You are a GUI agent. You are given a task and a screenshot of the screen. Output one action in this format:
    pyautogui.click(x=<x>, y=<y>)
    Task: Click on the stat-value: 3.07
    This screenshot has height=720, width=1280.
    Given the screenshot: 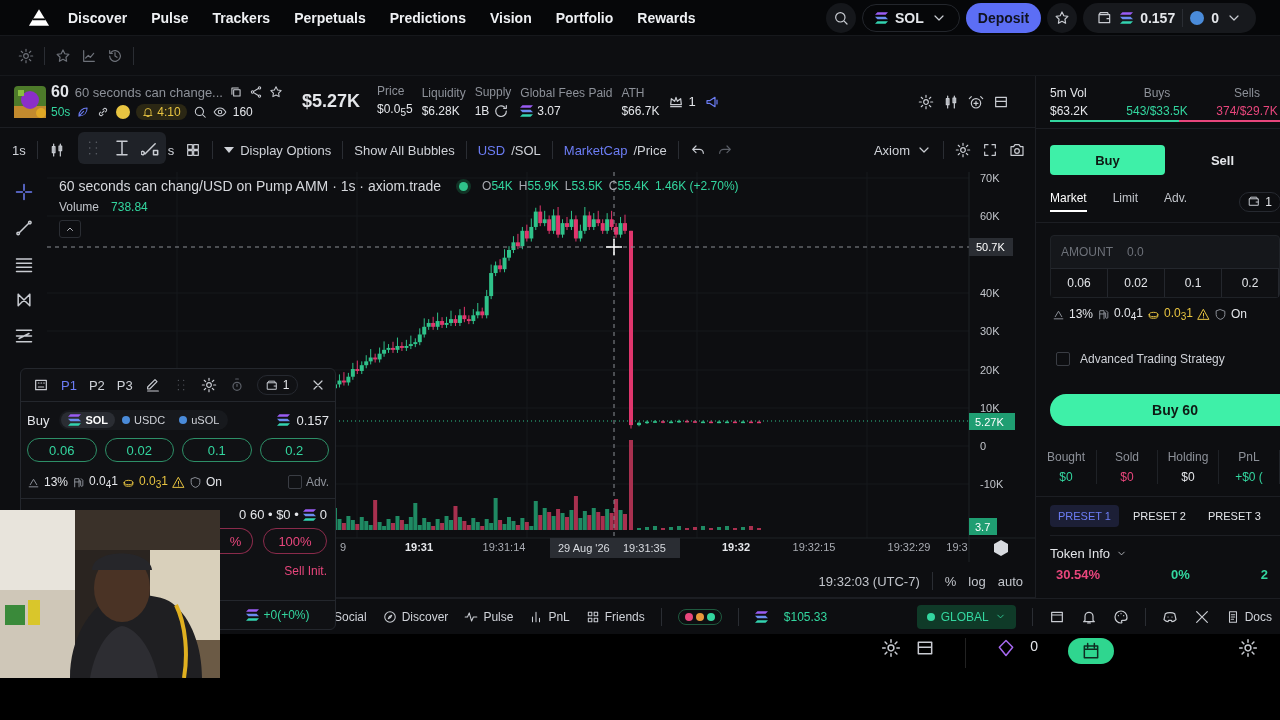 What is the action you would take?
    pyautogui.click(x=549, y=110)
    